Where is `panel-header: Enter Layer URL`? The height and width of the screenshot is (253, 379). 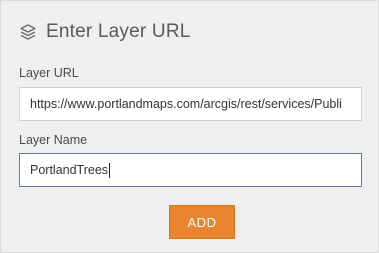
panel-header: Enter Layer URL is located at coordinates (105, 32).